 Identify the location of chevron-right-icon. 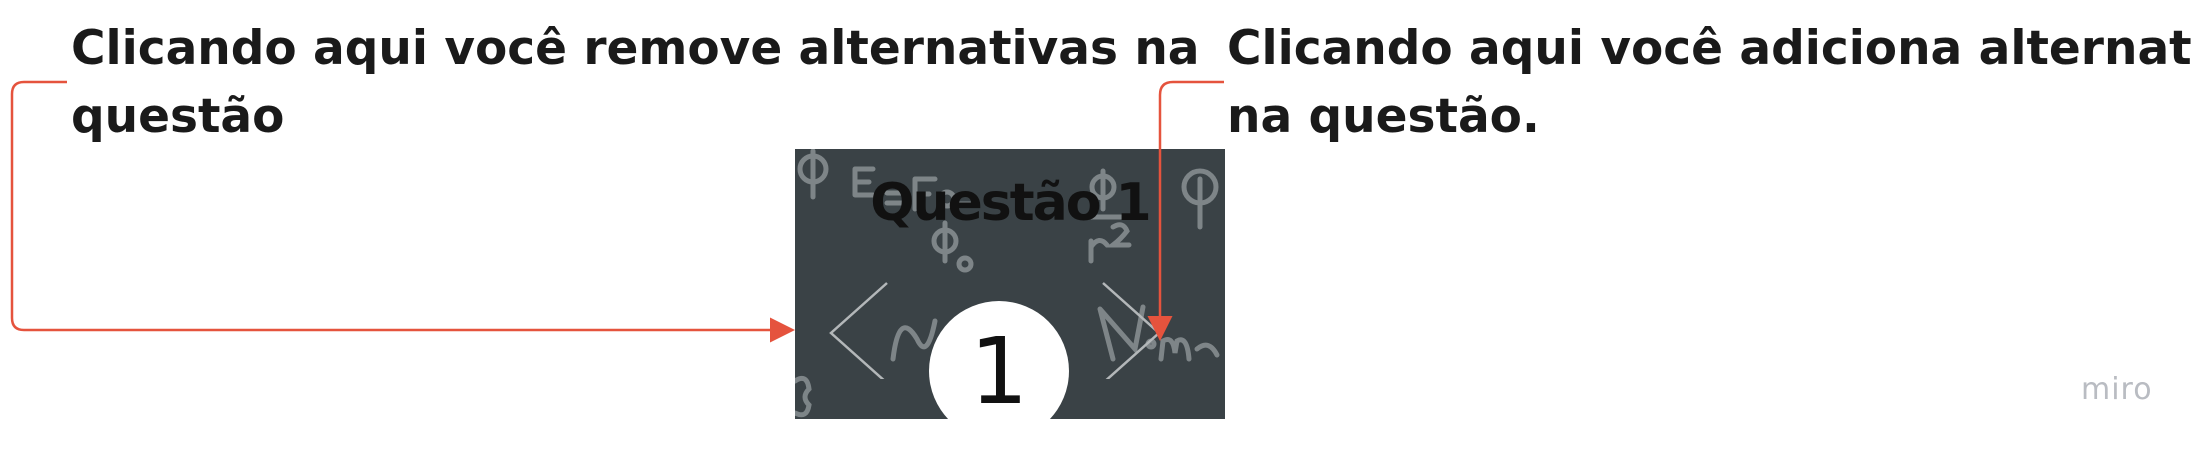
(1131, 333).